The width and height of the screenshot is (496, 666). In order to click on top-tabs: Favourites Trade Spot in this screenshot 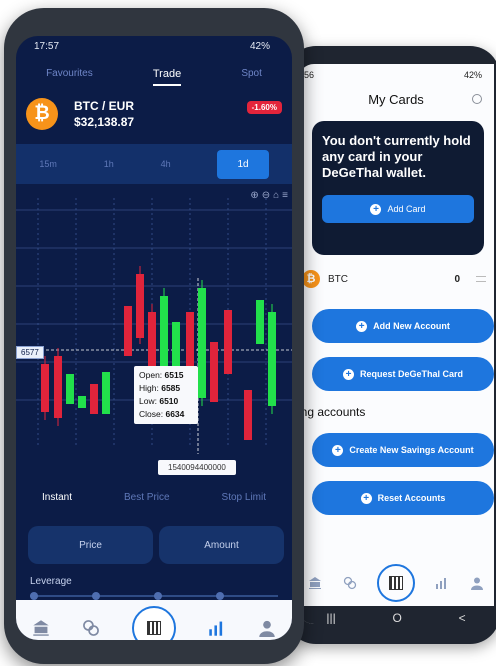, I will do `click(154, 73)`.